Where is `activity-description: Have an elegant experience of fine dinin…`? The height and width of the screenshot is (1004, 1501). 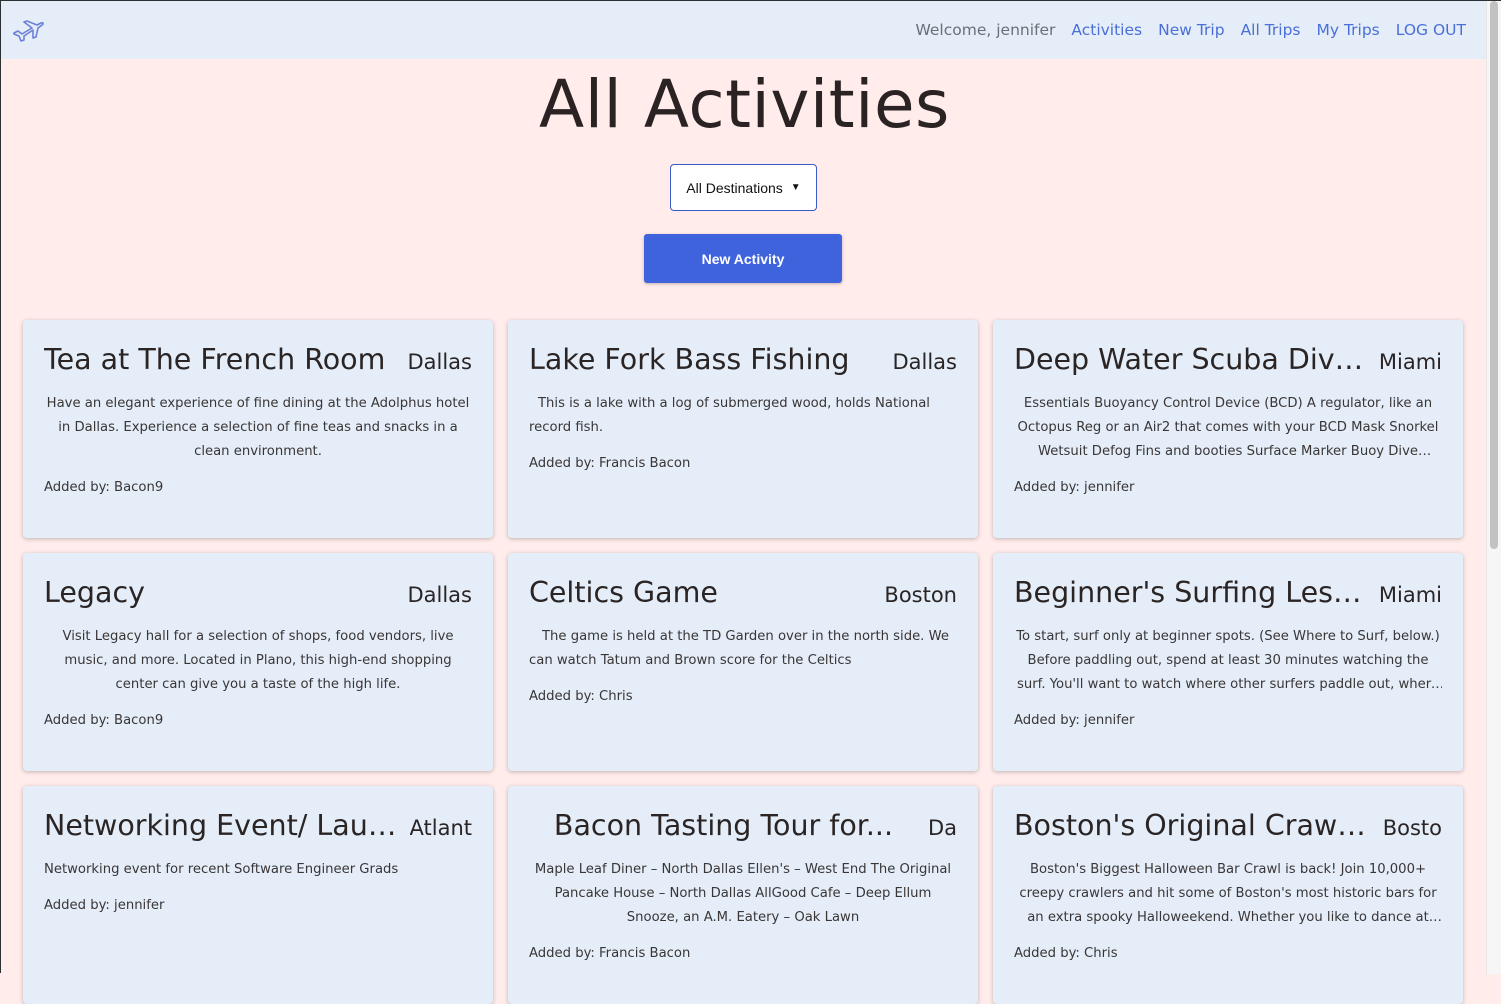 activity-description: Have an elegant experience of fine dinin… is located at coordinates (258, 427).